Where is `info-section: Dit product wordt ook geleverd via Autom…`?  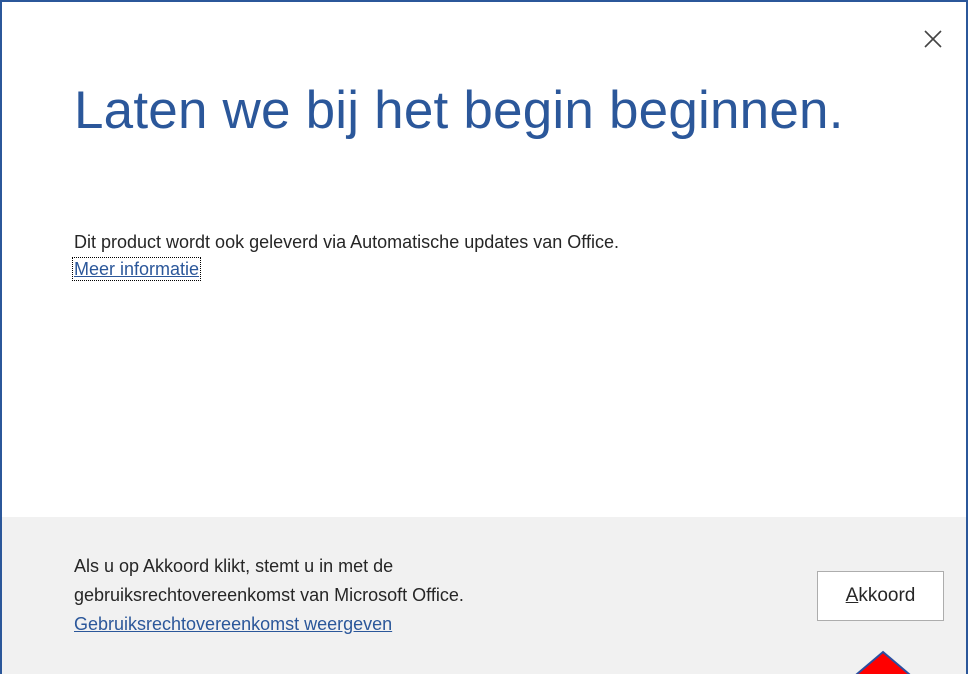
info-section: Dit product wordt ook geleverd via Autom… is located at coordinates (345, 256).